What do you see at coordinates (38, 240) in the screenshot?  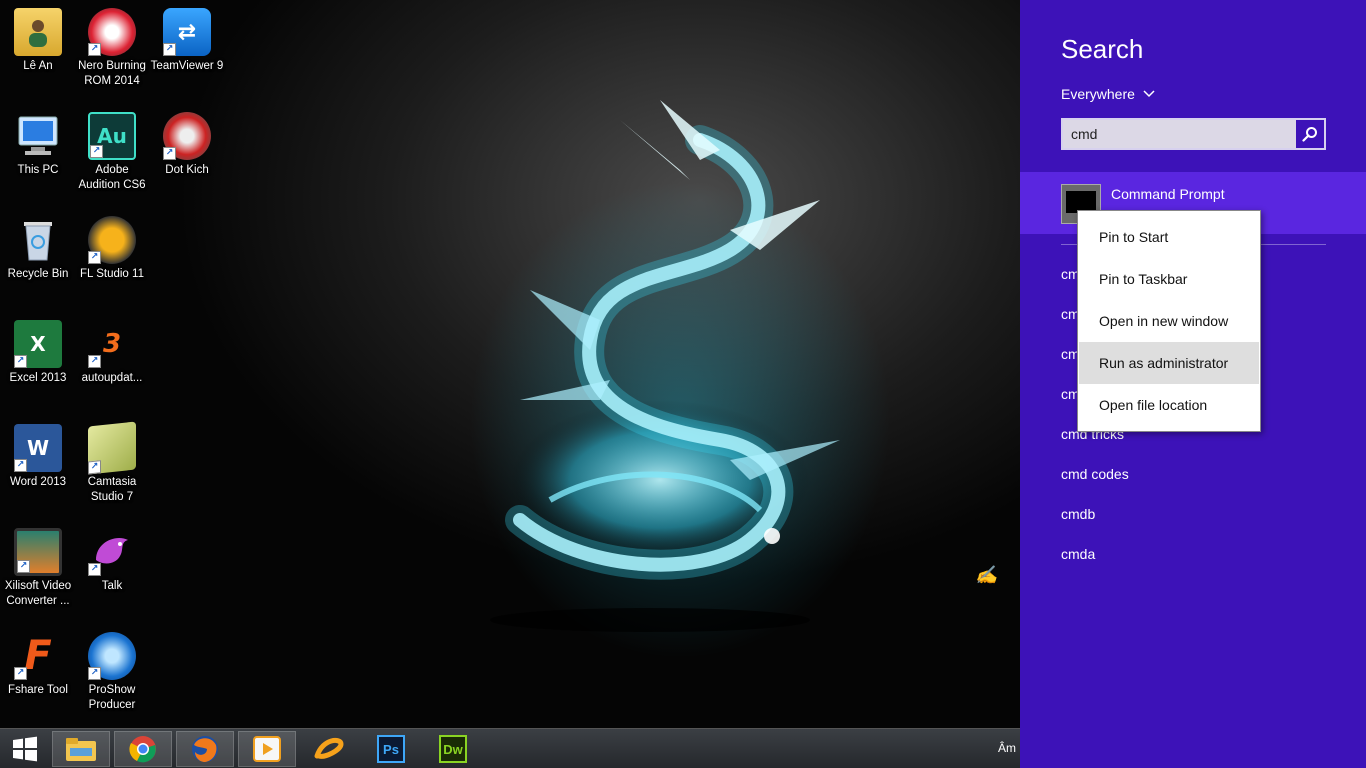 I see `recycle-bin-icon` at bounding box center [38, 240].